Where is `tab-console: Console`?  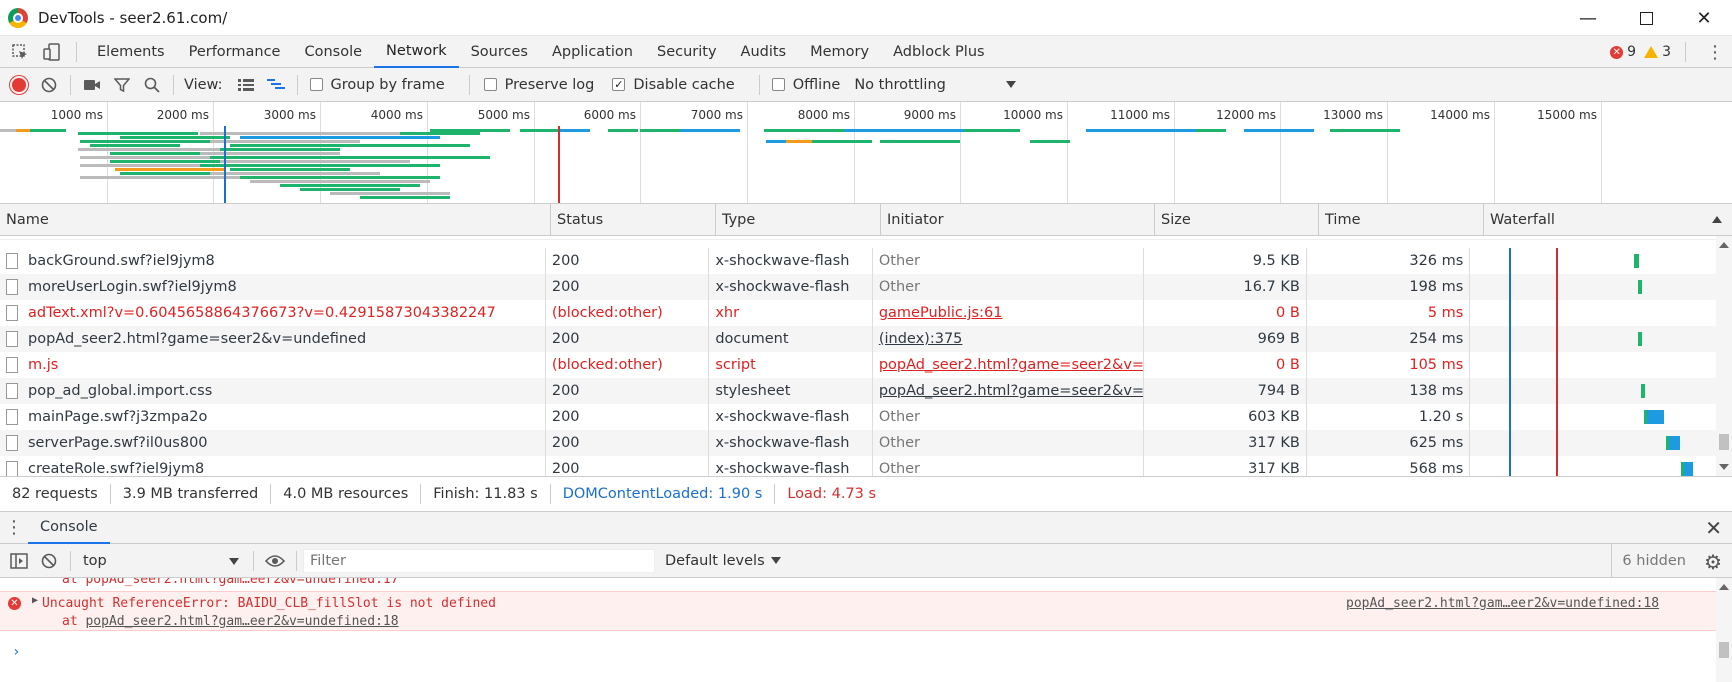 tab-console: Console is located at coordinates (333, 52).